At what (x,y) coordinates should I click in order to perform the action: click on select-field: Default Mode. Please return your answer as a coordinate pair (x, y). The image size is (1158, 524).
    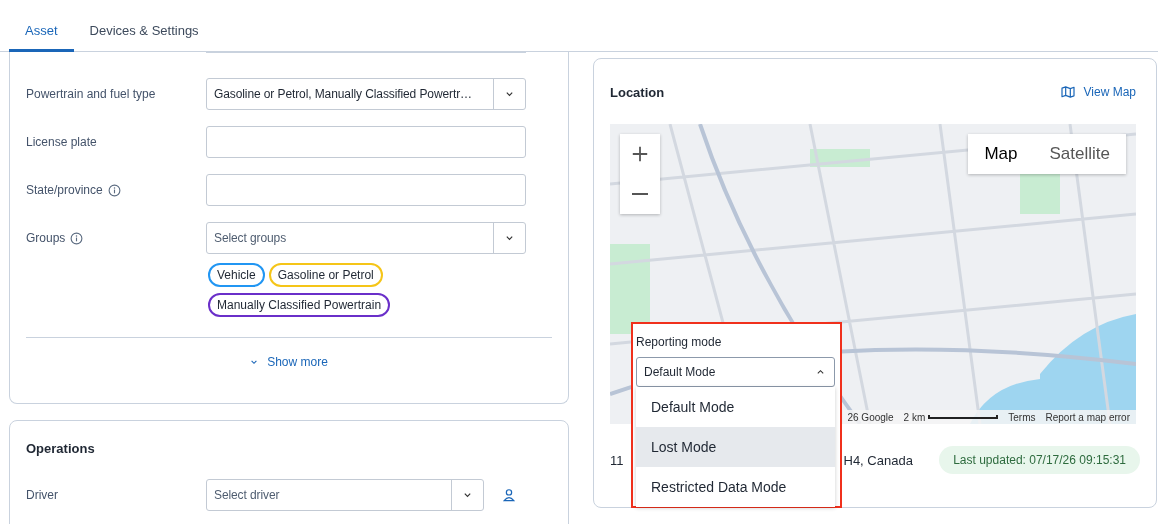
    Looking at the image, I should click on (735, 372).